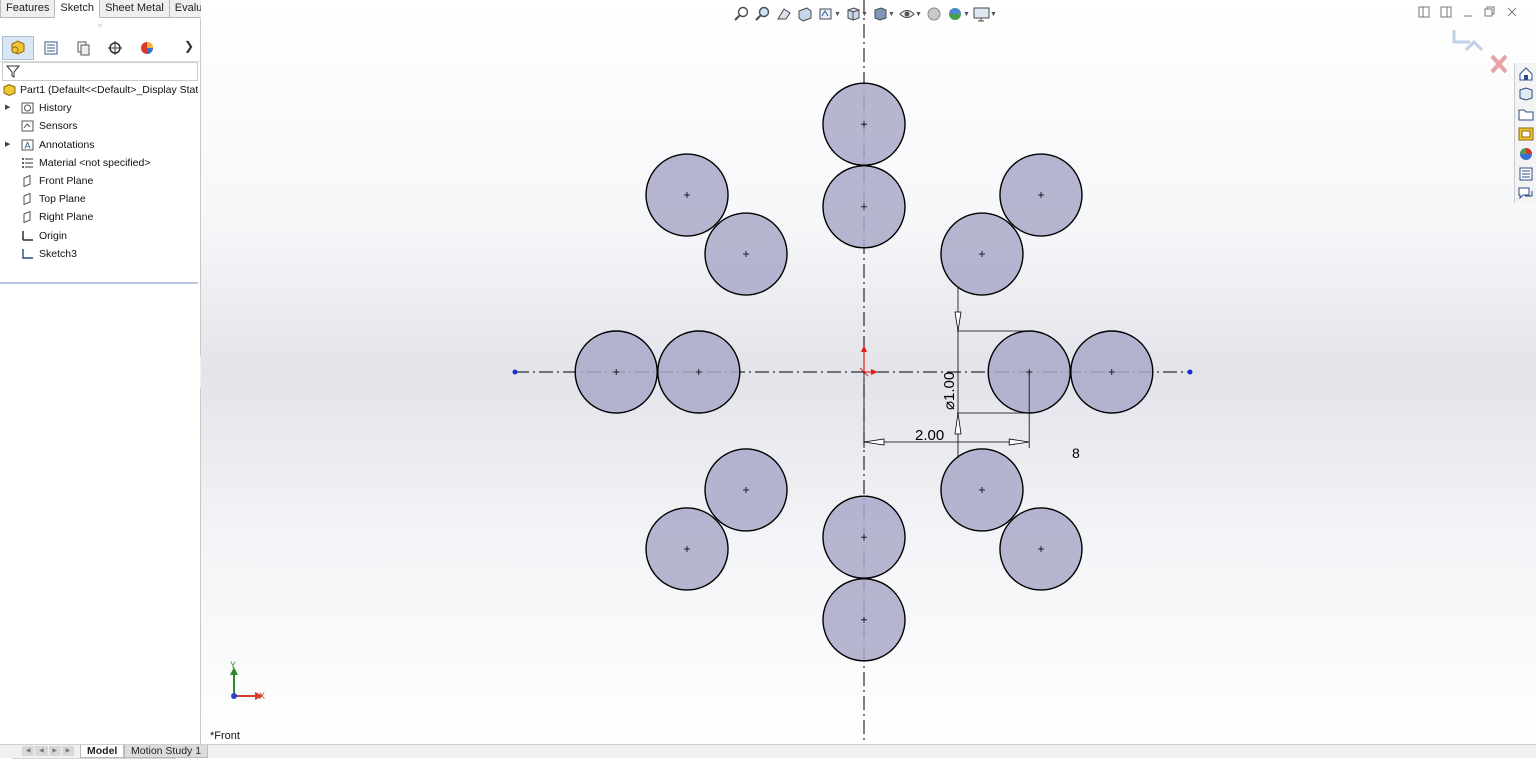 Image resolution: width=1536 pixels, height=761 pixels. What do you see at coordinates (78, 9) in the screenshot?
I see `tab-sketch: Sketch` at bounding box center [78, 9].